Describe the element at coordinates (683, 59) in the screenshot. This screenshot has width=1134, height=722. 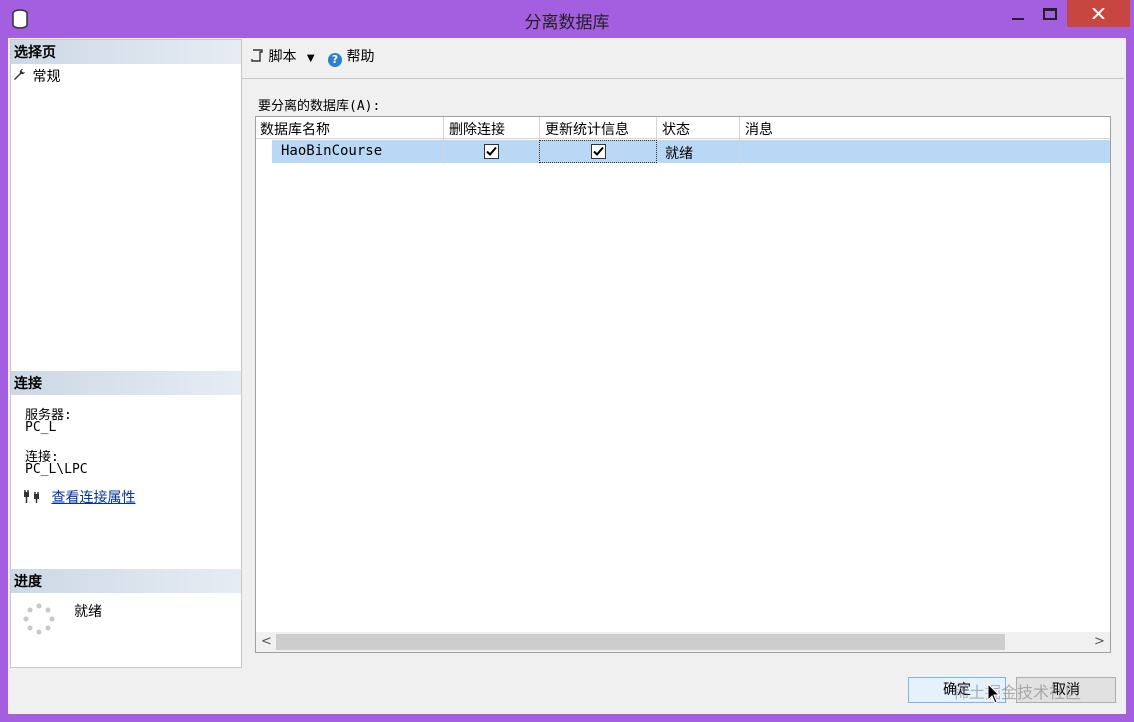
I see `toolbar: 脚本 ▼ ? 帮助` at that location.